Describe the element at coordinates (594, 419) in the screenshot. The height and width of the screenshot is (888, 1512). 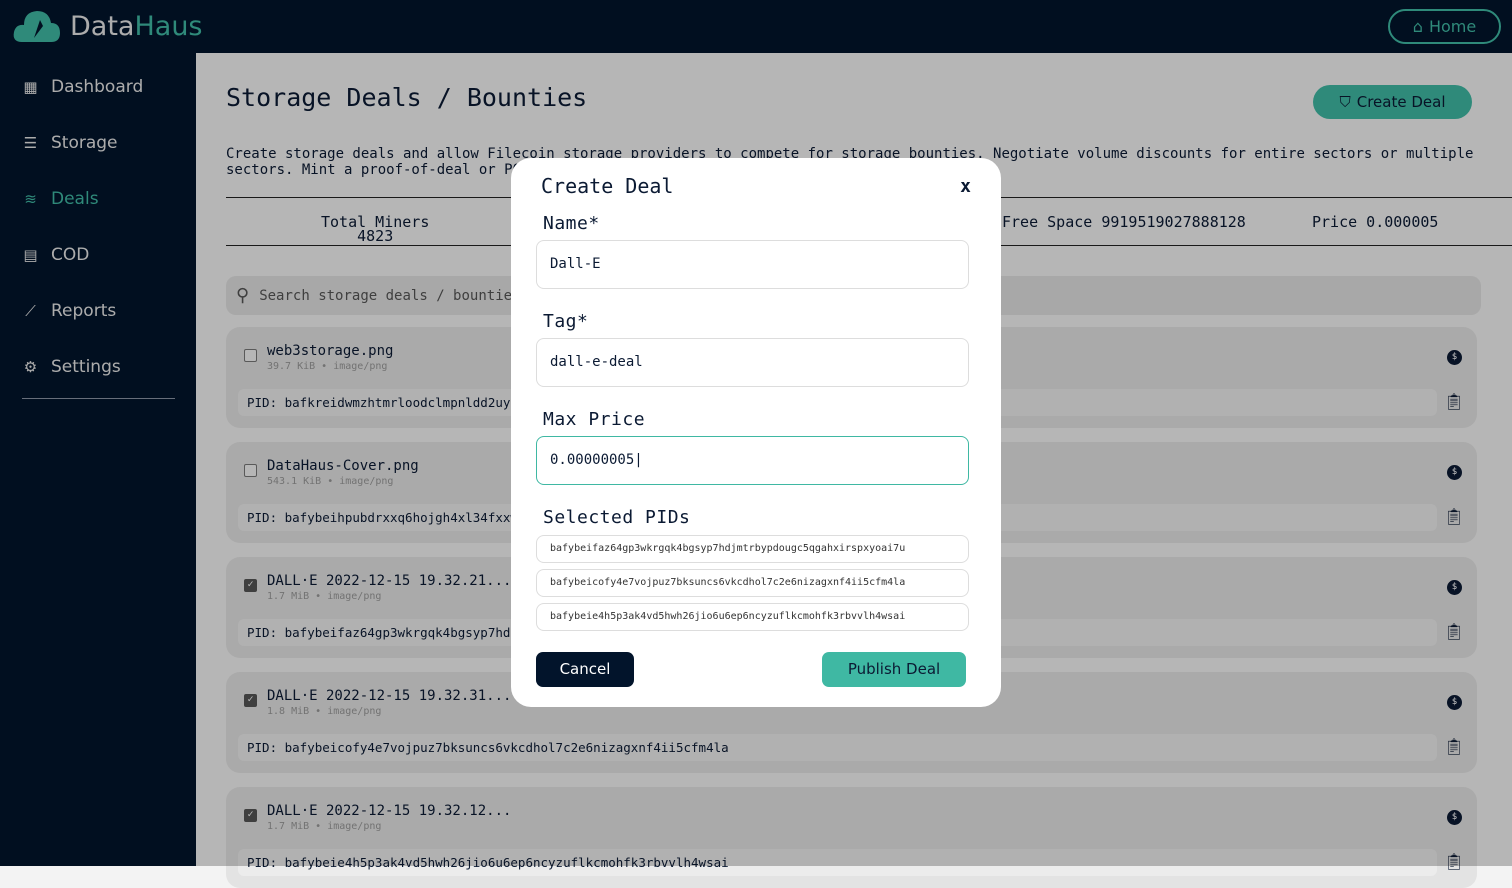
I see `max-price-label: Max Price` at that location.